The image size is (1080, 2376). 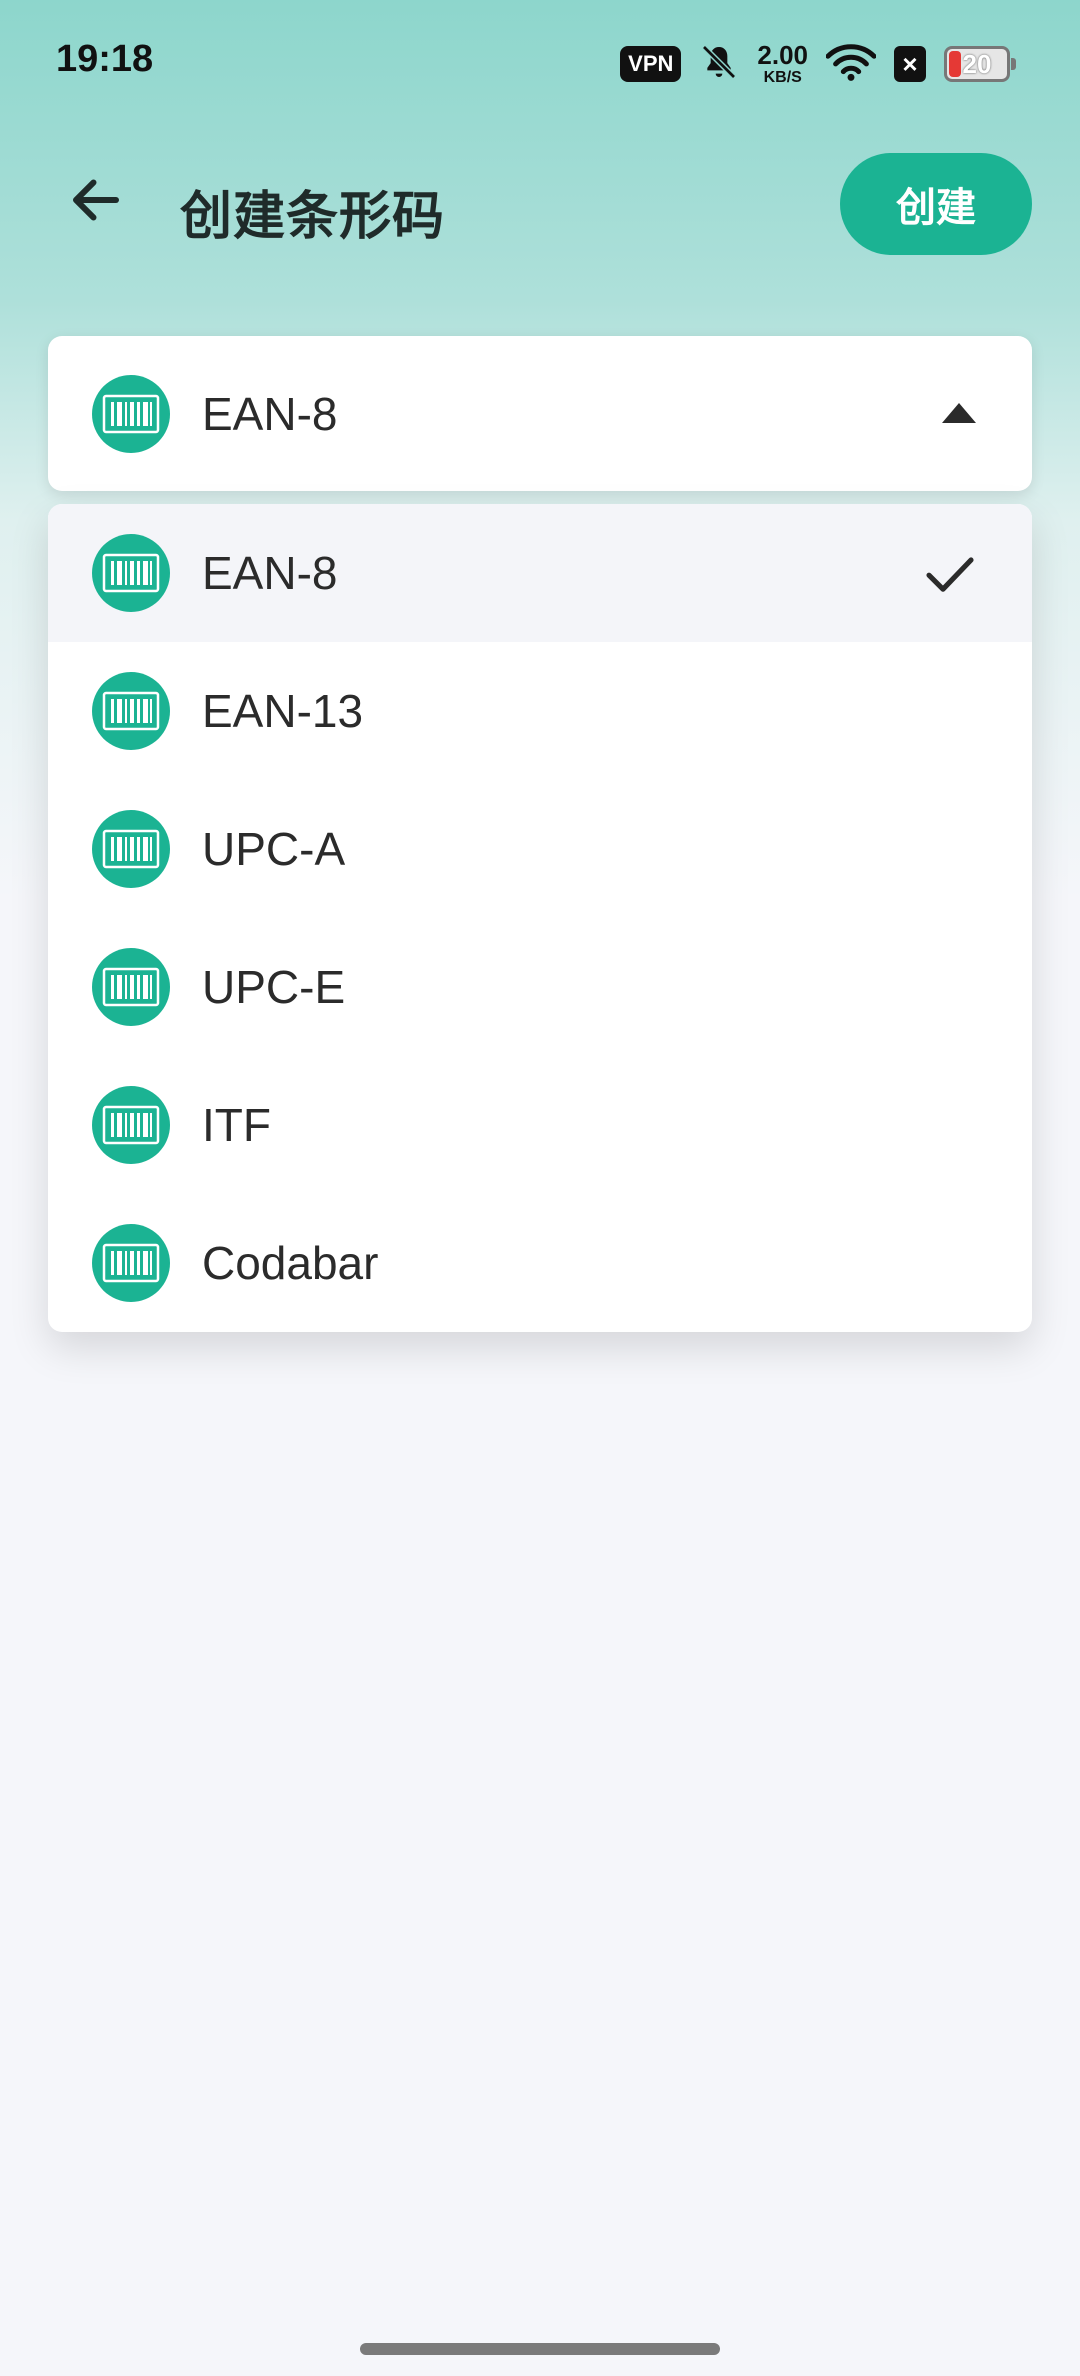 What do you see at coordinates (540, 573) in the screenshot?
I see `dropdown-item-ean-8: EAN-8` at bounding box center [540, 573].